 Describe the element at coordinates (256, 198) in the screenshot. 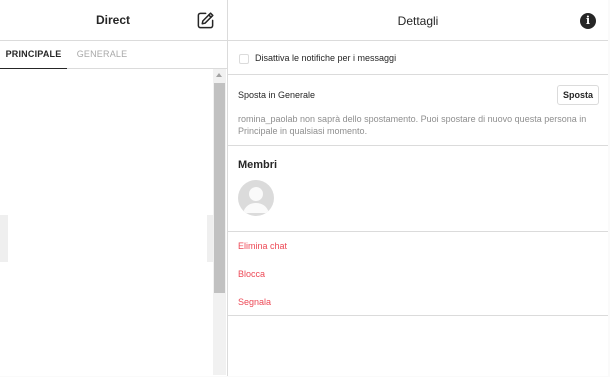

I see `member-avatar` at that location.